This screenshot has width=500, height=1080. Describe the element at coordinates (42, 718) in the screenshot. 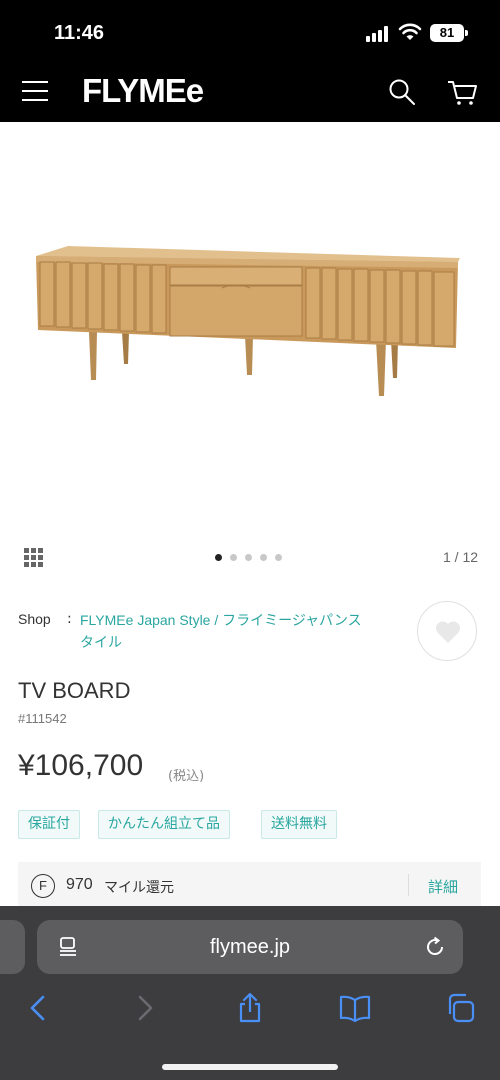

I see `product-sku: #111542` at that location.